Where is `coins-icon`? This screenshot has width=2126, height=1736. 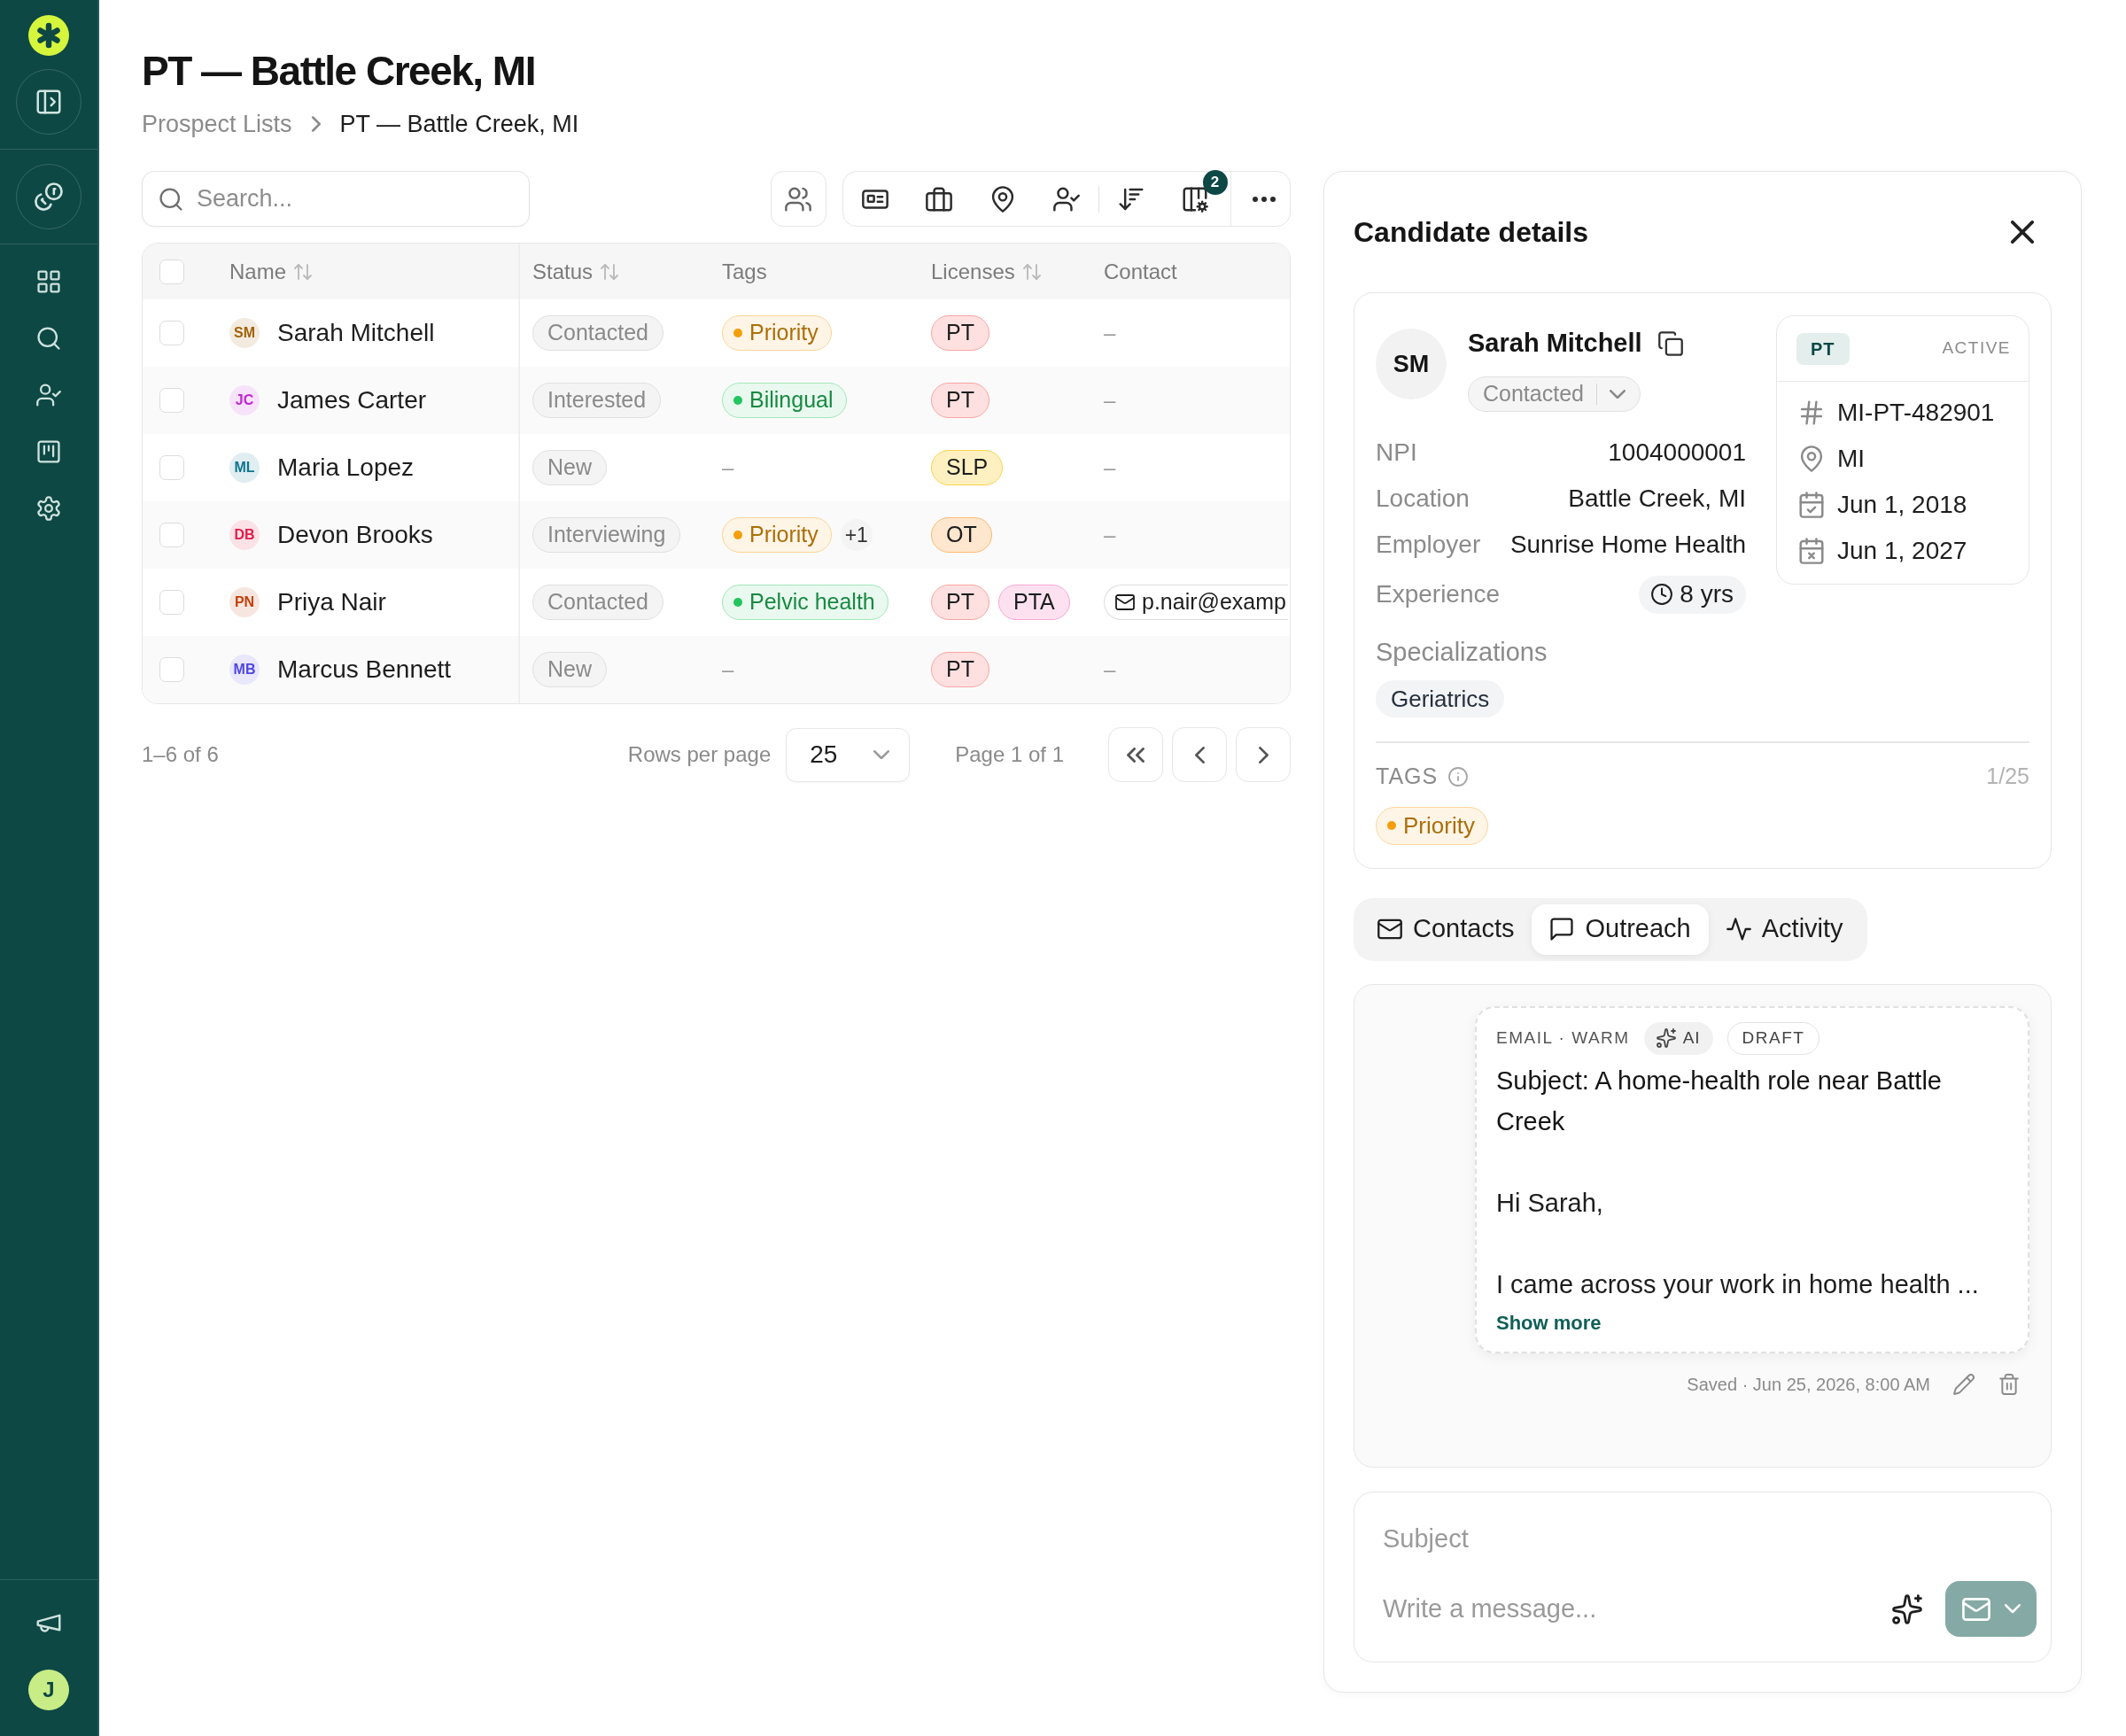 coins-icon is located at coordinates (49, 196).